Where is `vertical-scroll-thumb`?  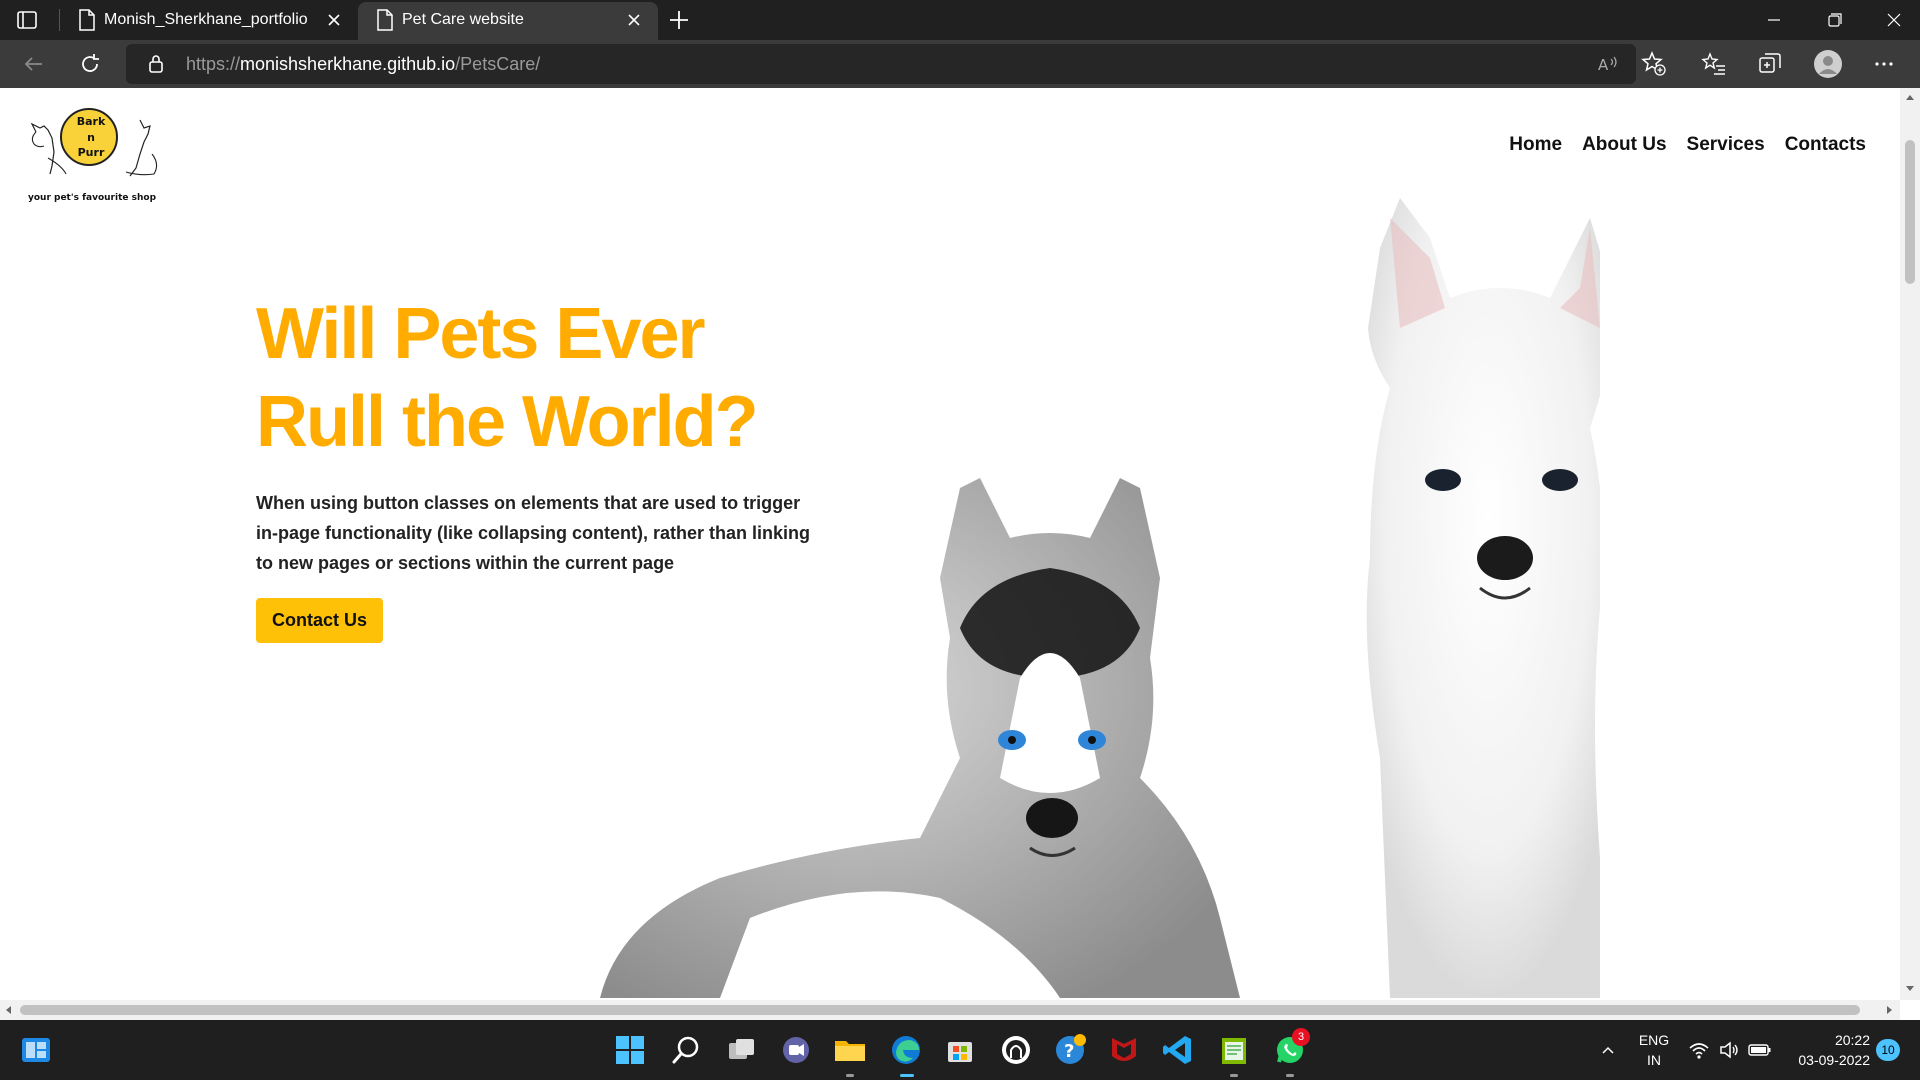
vertical-scroll-thumb is located at coordinates (1910, 212).